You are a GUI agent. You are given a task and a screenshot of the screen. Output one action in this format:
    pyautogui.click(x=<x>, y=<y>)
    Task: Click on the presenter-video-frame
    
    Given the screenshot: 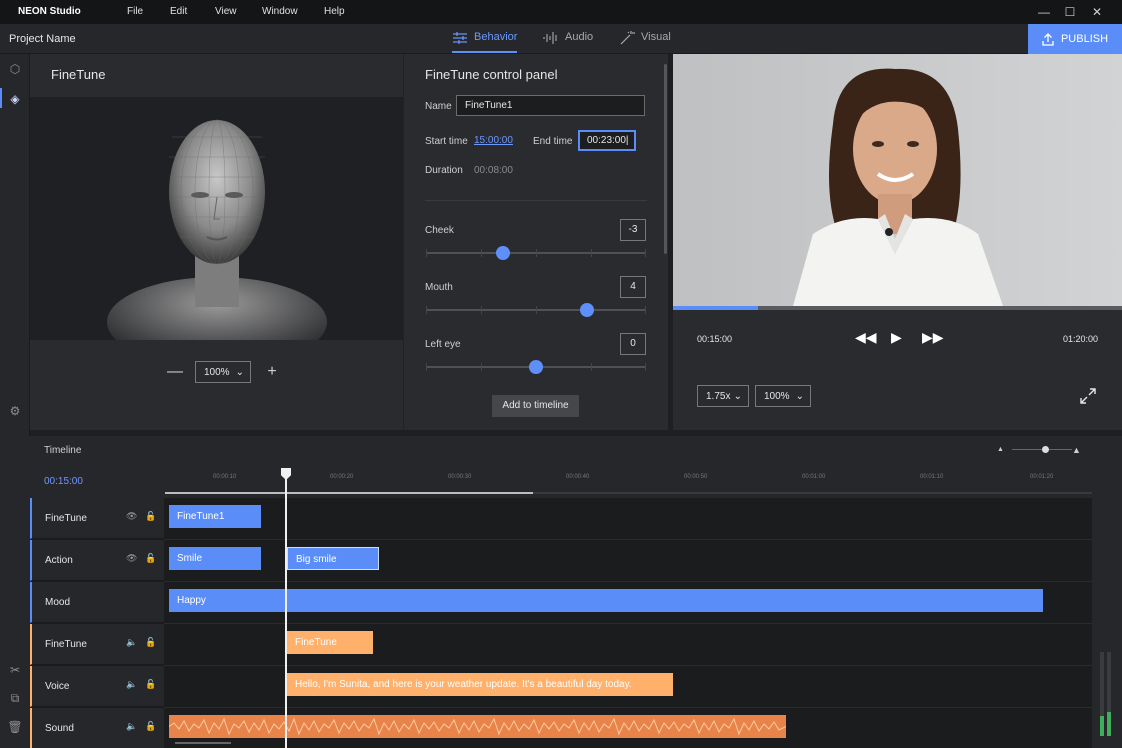 What is the action you would take?
    pyautogui.click(x=897, y=180)
    